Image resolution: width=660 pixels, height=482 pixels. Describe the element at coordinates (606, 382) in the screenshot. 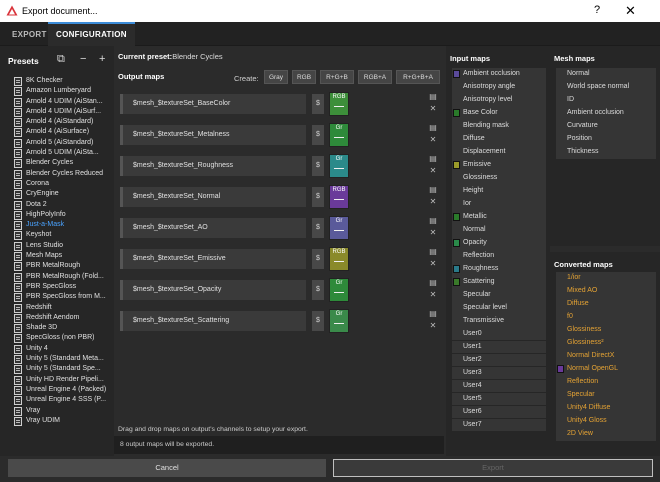

I see `converted-map-item: Reflection` at that location.